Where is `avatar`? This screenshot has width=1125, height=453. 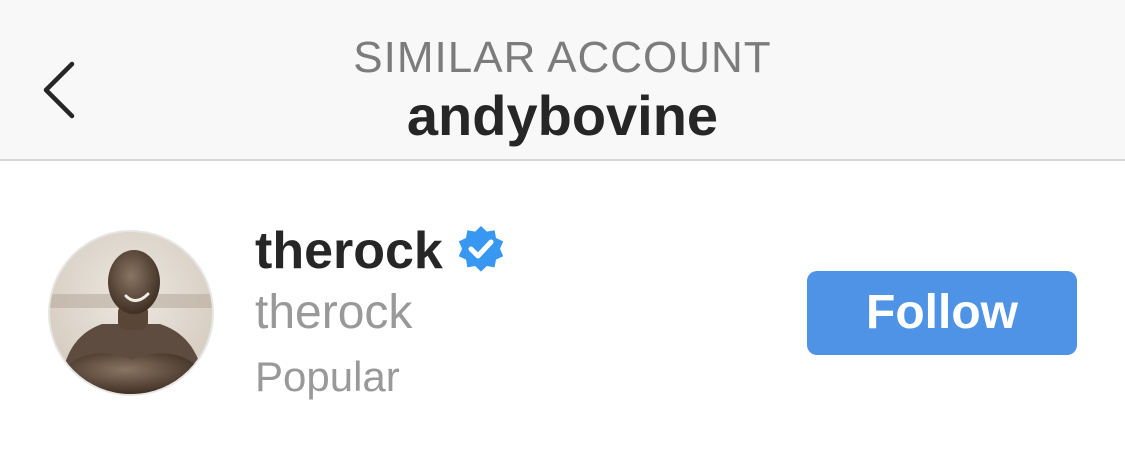 avatar is located at coordinates (131, 313).